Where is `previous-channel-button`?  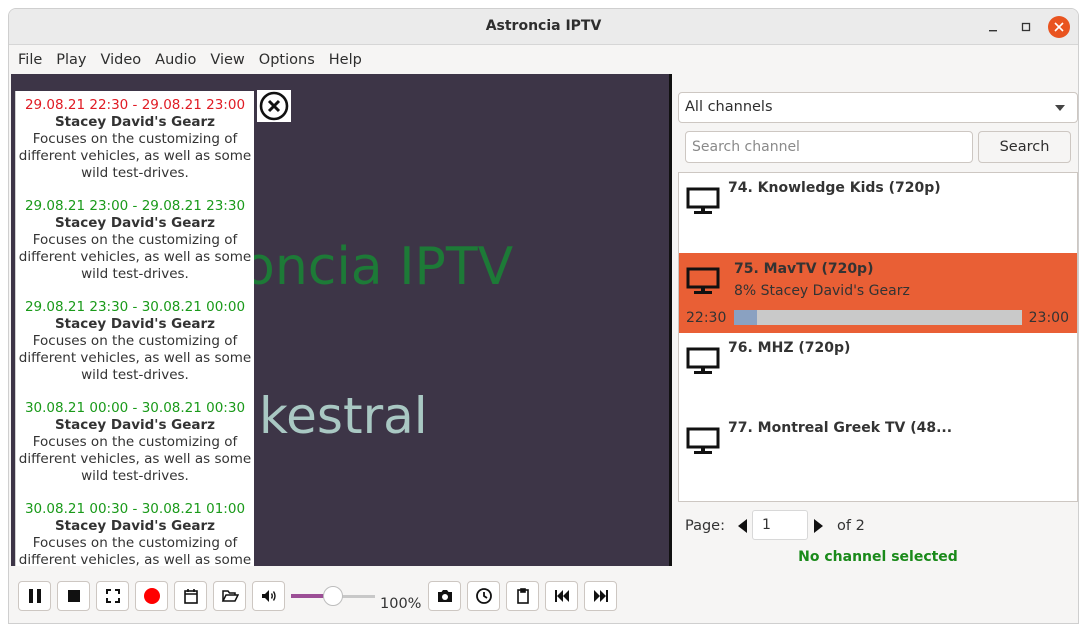 previous-channel-button is located at coordinates (561, 596).